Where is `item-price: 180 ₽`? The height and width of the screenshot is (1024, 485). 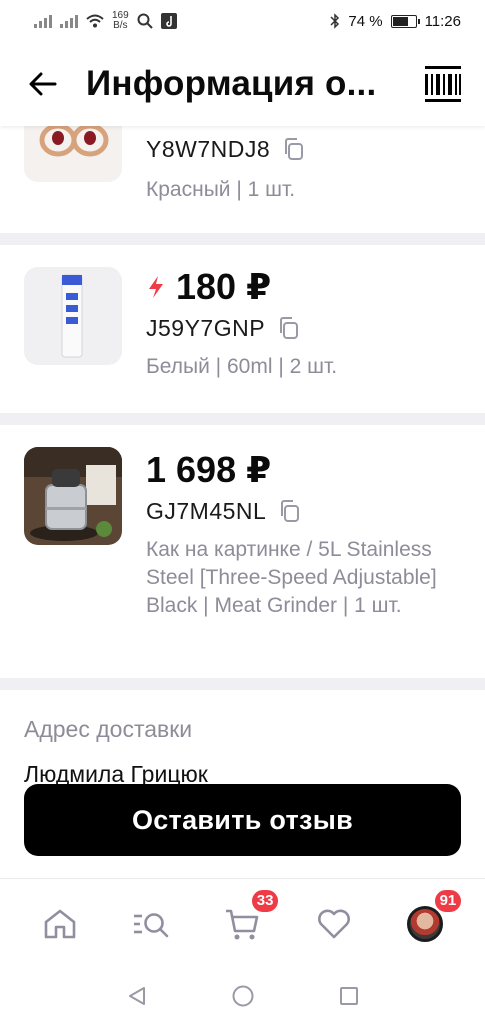 item-price: 180 ₽ is located at coordinates (224, 286).